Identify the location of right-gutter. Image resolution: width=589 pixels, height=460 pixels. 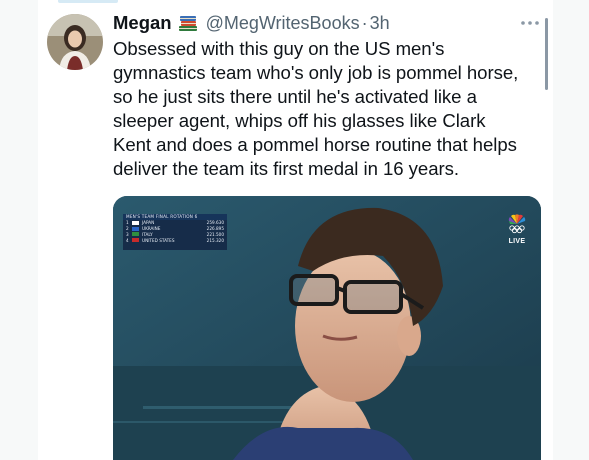
(571, 230).